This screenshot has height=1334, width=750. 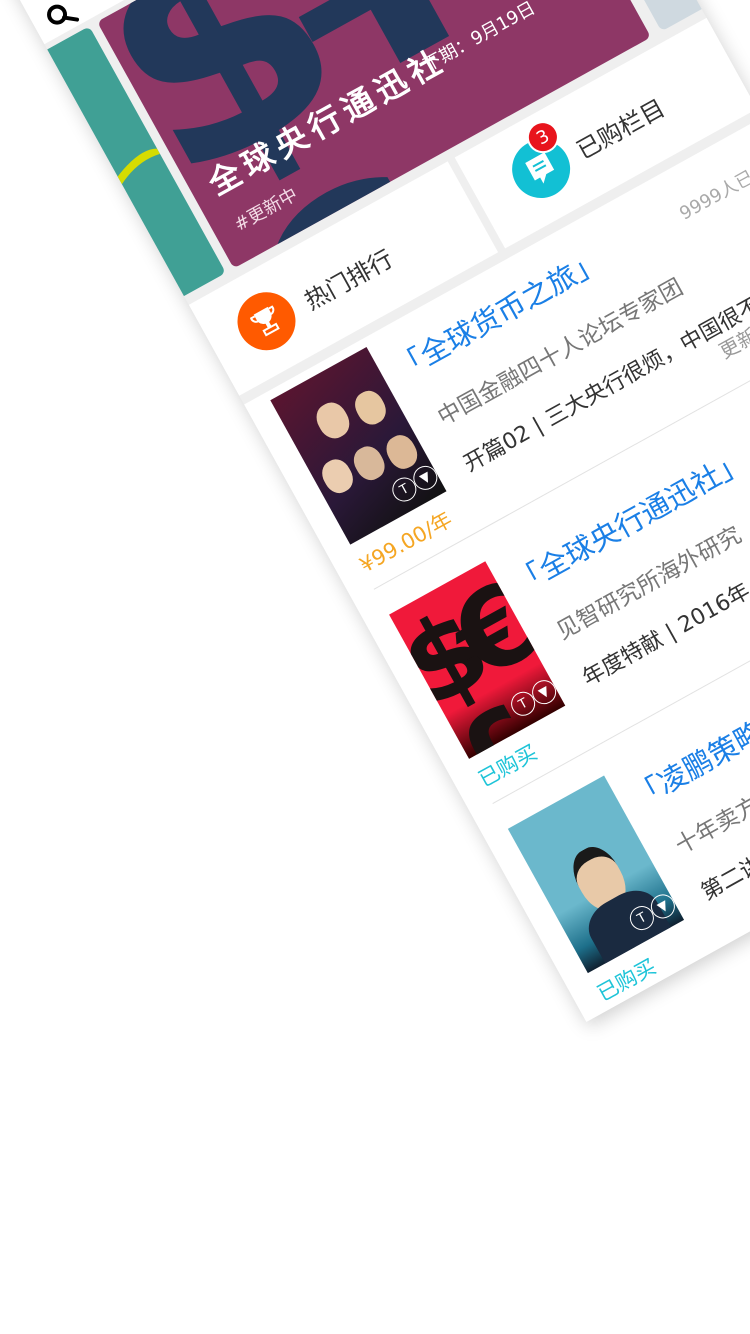 I want to click on item-latest: 第二讲, so click(x=723, y=878).